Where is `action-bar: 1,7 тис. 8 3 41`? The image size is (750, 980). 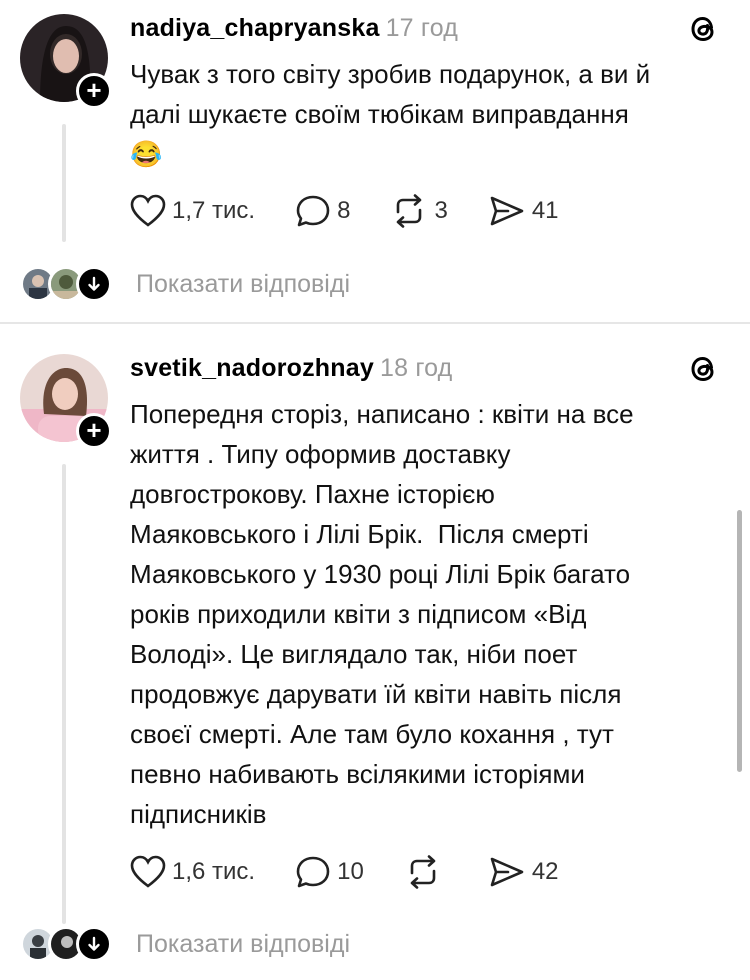 action-bar: 1,7 тис. 8 3 41 is located at coordinates (364, 211).